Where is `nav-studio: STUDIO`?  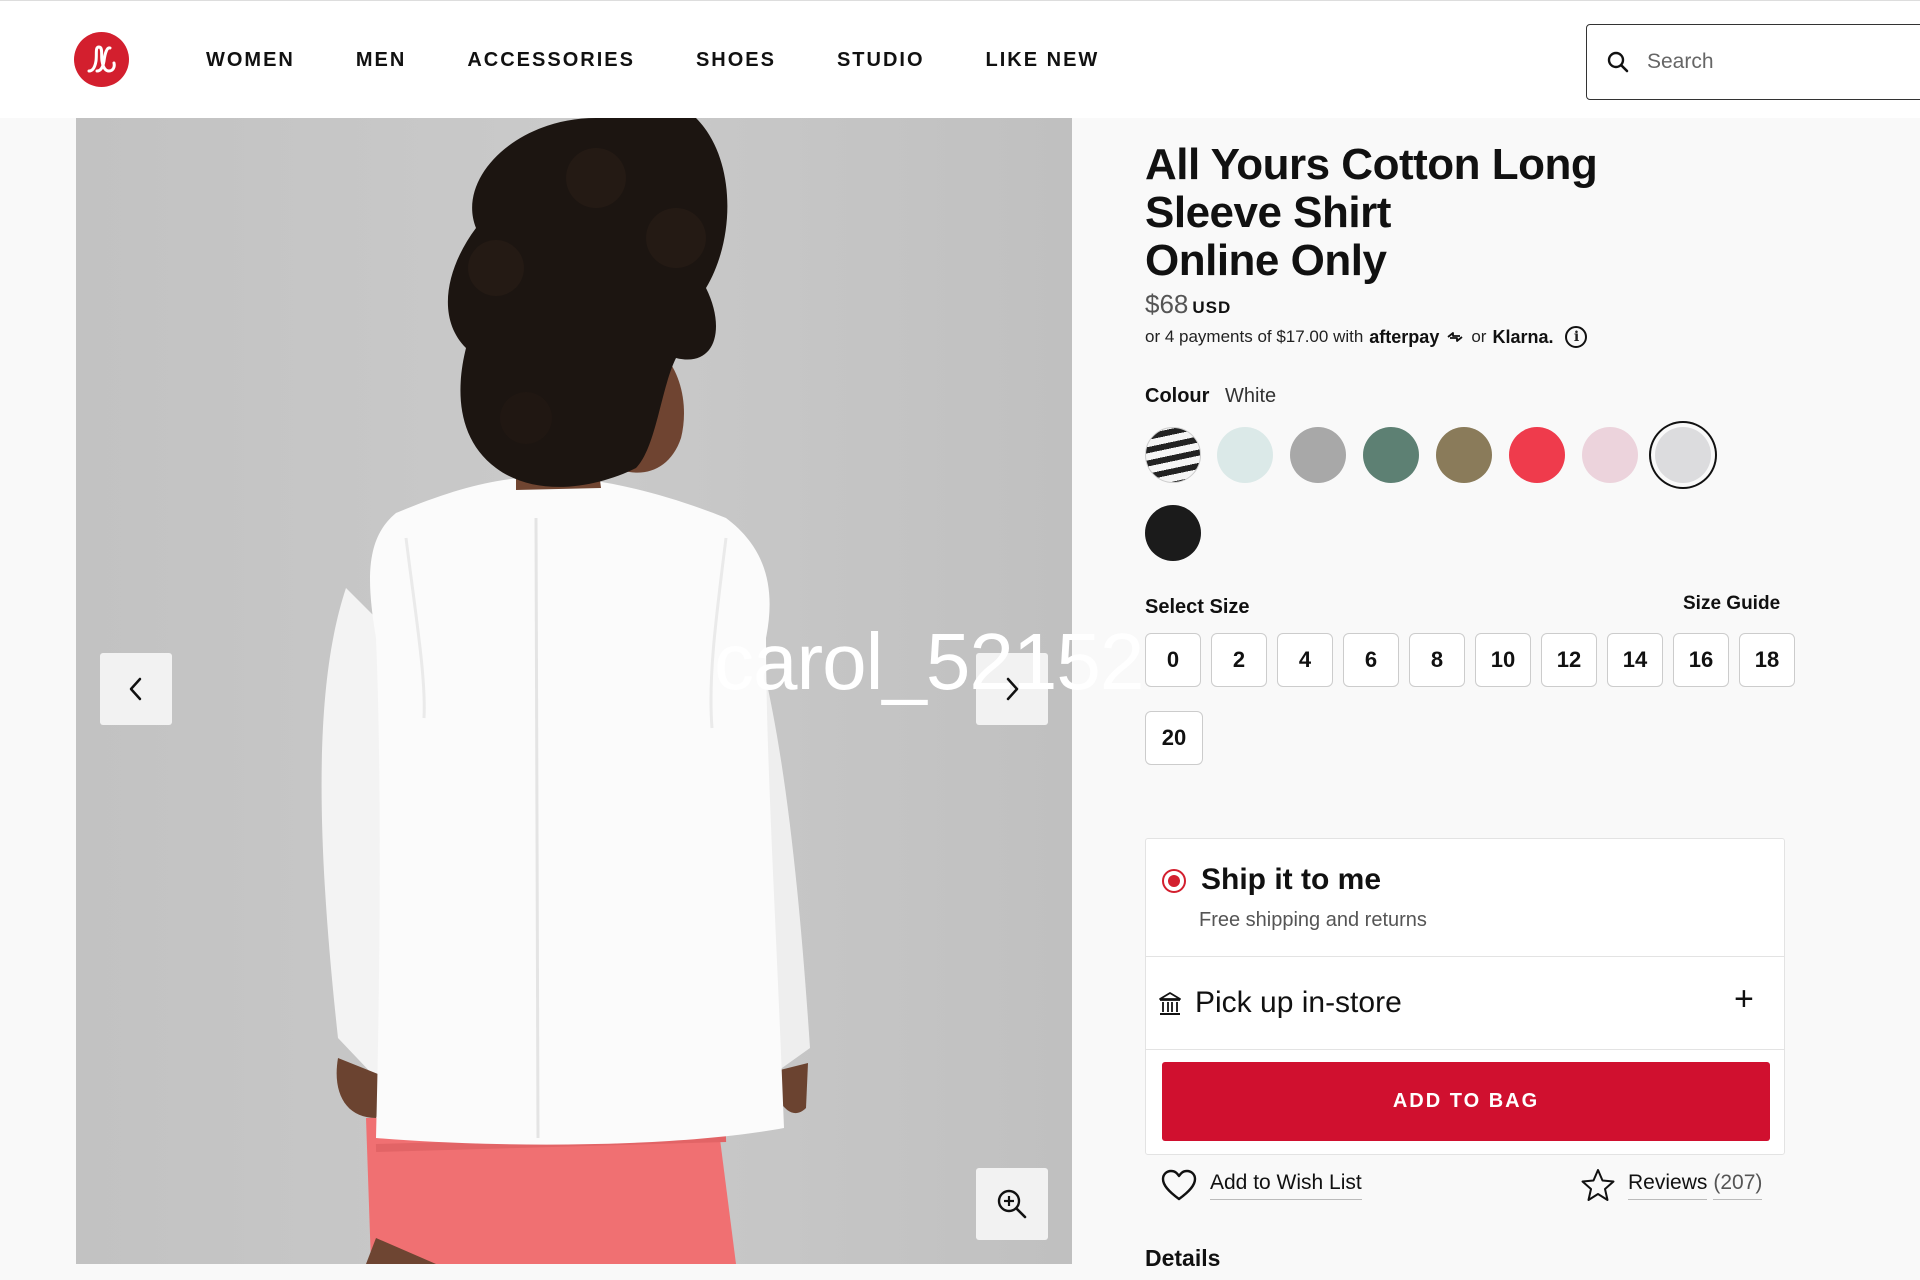 nav-studio: STUDIO is located at coordinates (881, 60).